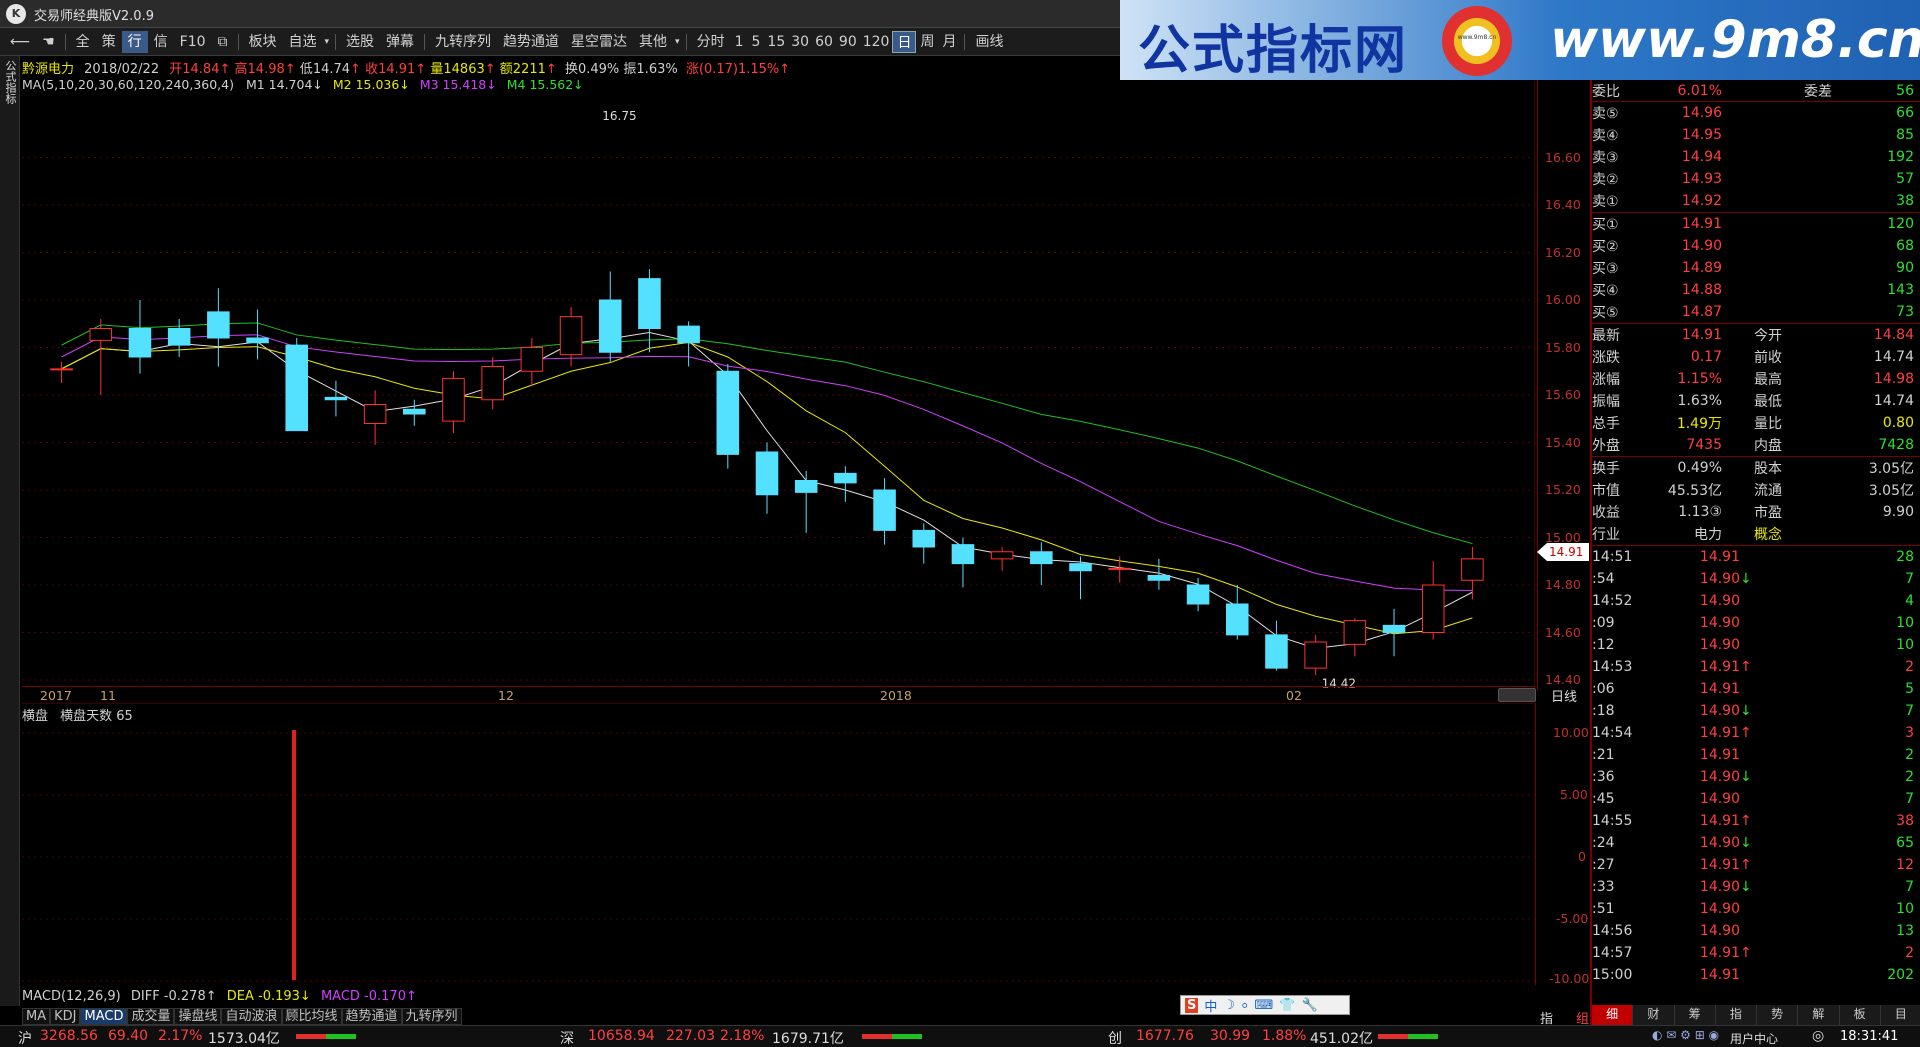  I want to click on indicator-tab-6: 顾比均线, so click(311, 1016).